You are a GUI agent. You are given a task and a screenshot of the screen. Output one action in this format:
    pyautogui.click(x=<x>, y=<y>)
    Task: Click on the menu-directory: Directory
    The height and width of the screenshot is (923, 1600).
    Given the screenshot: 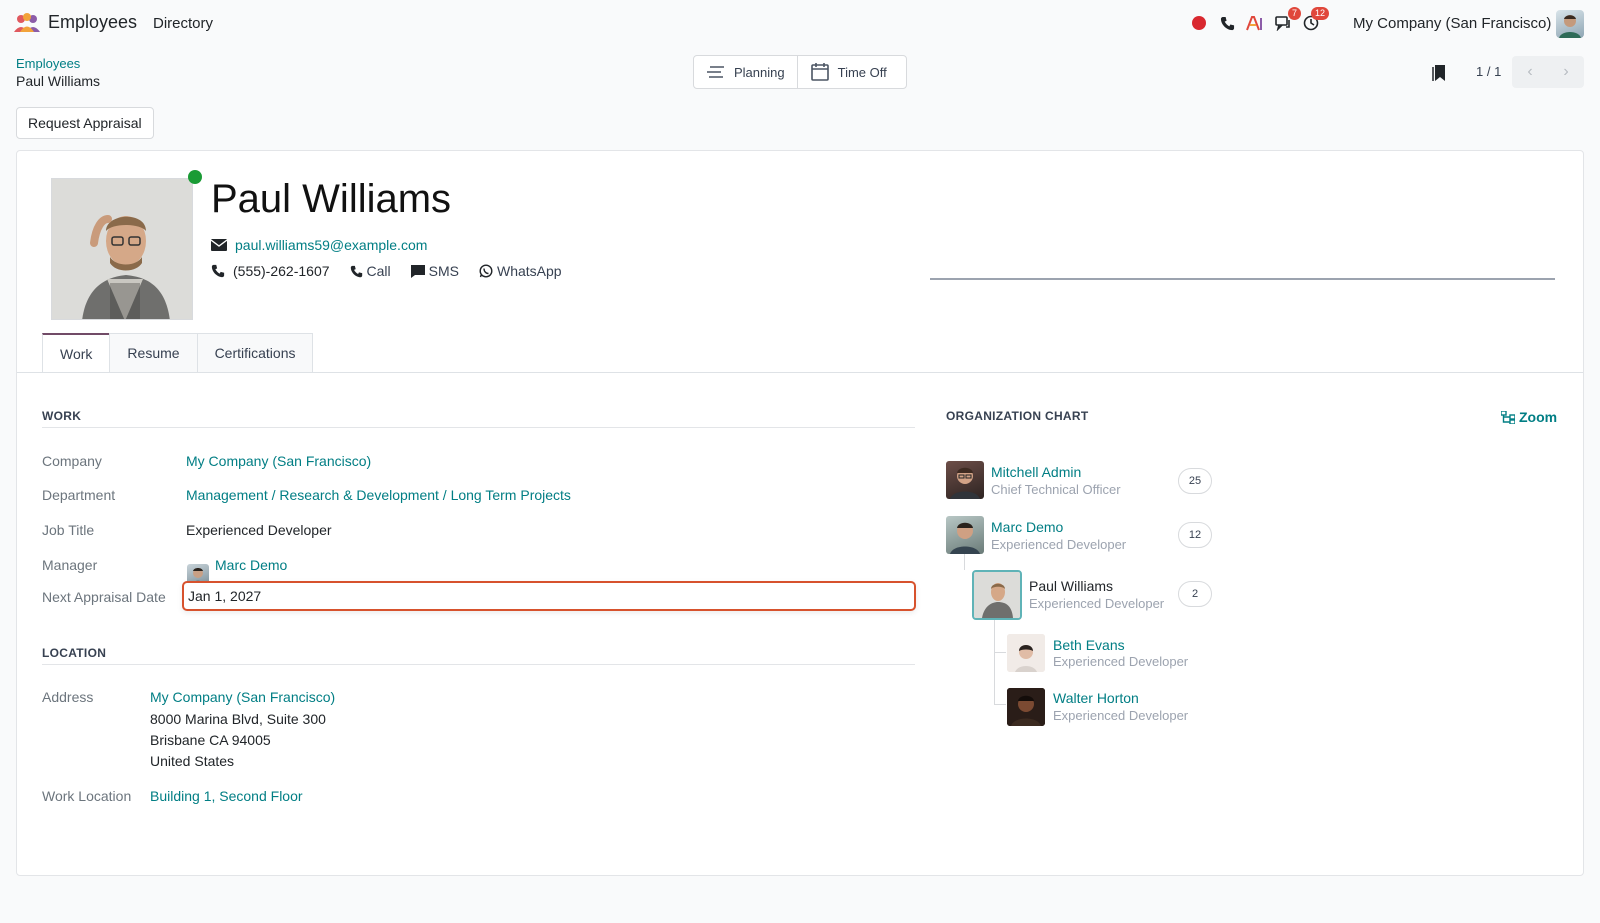 What is the action you would take?
    pyautogui.click(x=183, y=23)
    